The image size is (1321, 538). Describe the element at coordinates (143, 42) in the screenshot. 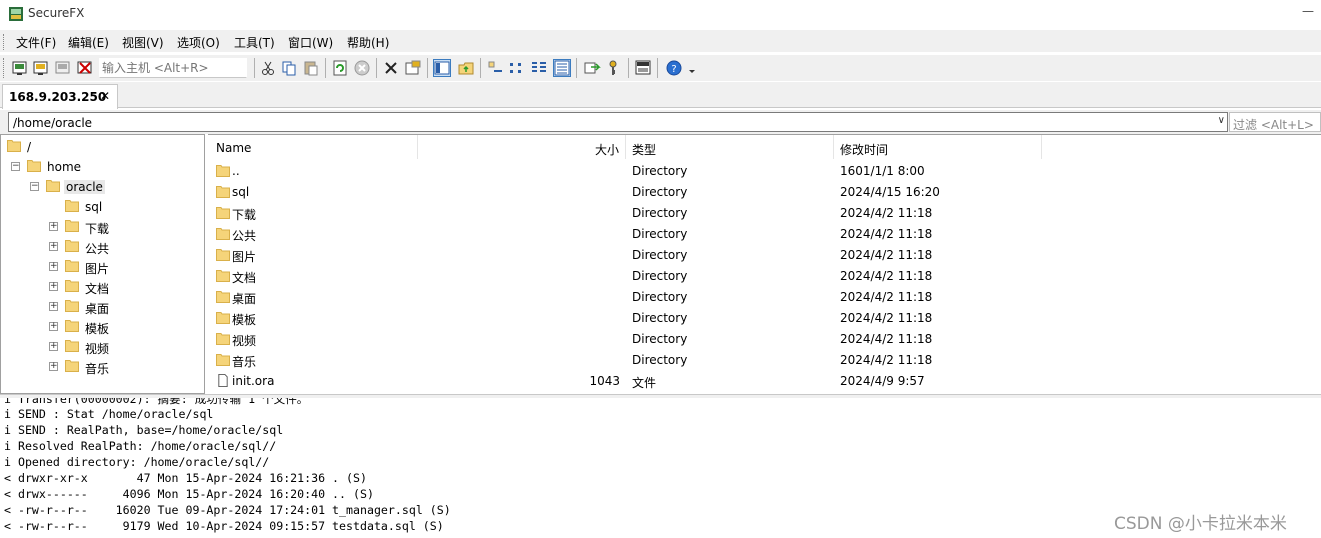

I see `menu-view: 视图(V)` at that location.